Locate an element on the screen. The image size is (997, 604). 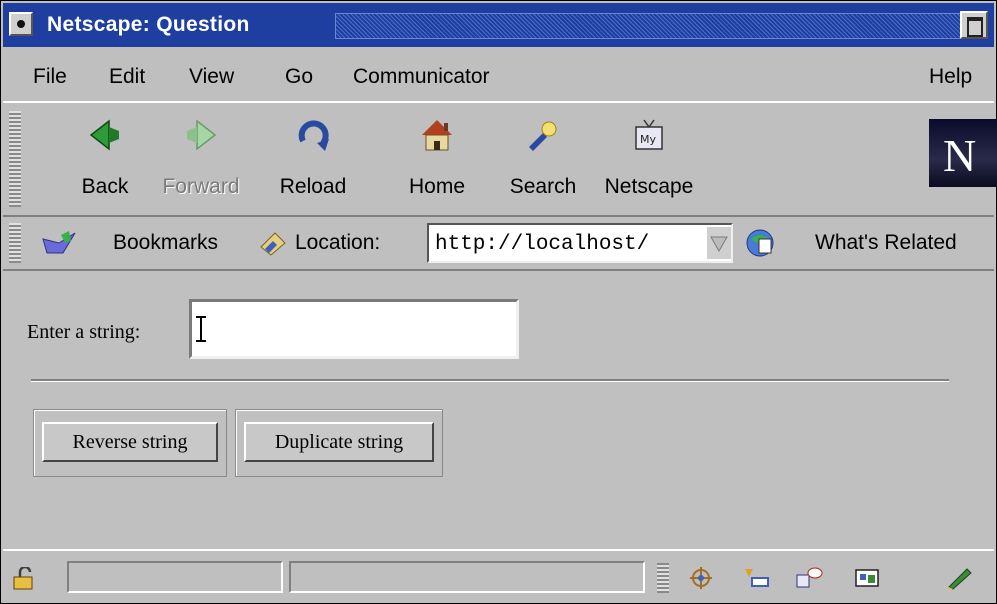
back-button: Back is located at coordinates (105, 159).